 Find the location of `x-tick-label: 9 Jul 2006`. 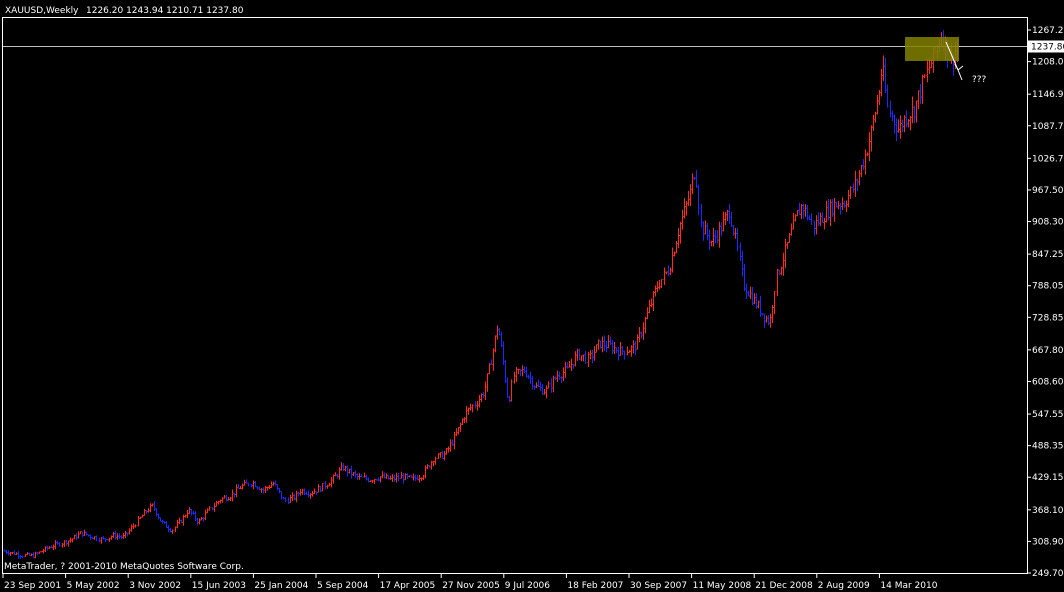

x-tick-label: 9 Jul 2006 is located at coordinates (527, 586).